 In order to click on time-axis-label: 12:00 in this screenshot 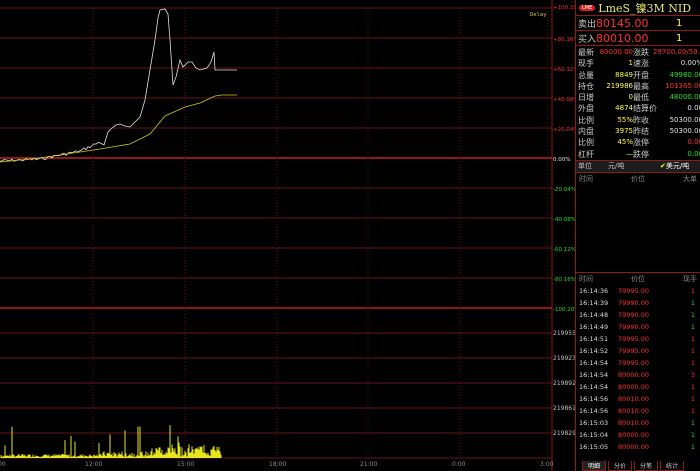, I will do `click(93, 464)`.